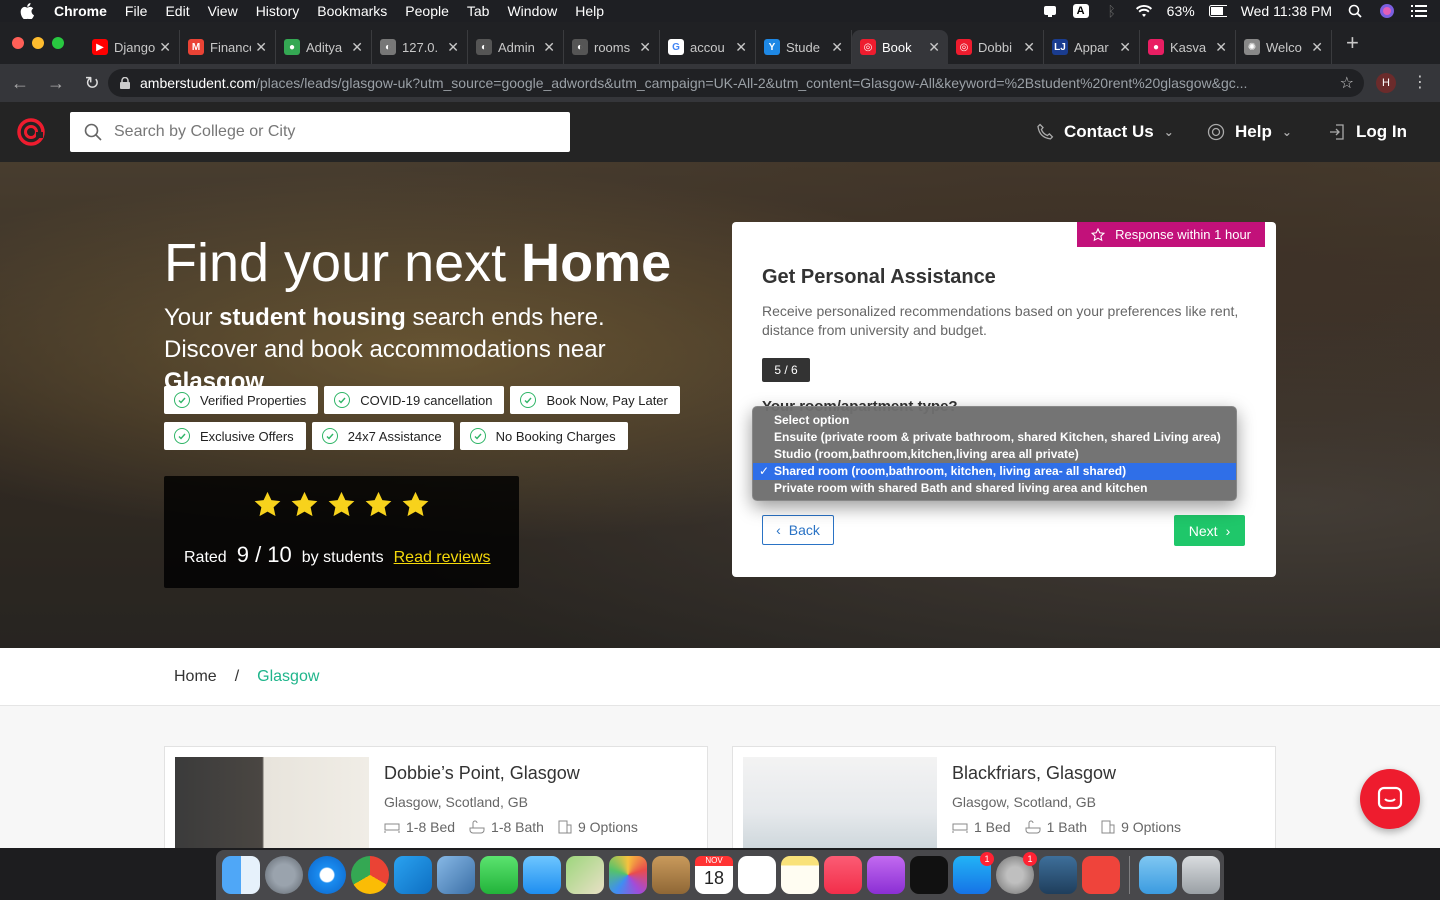 The width and height of the screenshot is (1440, 900). What do you see at coordinates (223, 11) in the screenshot?
I see `menu-view: View` at bounding box center [223, 11].